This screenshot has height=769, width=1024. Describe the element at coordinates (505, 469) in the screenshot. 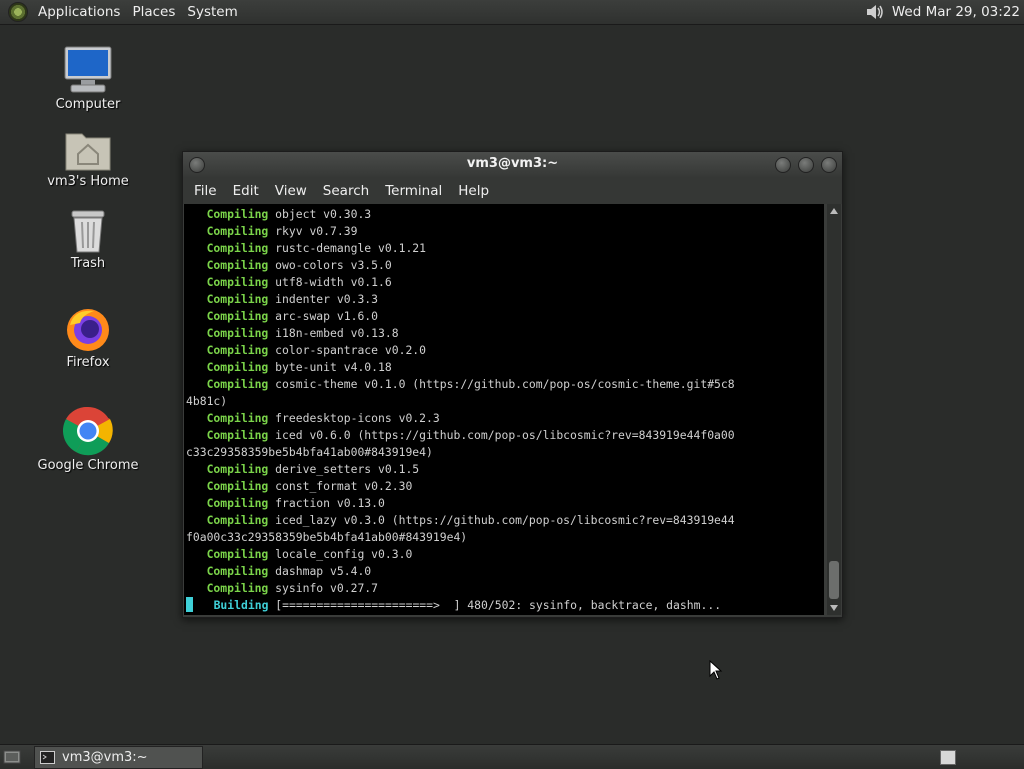

I see `terminal-line: Compiling derive_setters v0.1.5` at that location.